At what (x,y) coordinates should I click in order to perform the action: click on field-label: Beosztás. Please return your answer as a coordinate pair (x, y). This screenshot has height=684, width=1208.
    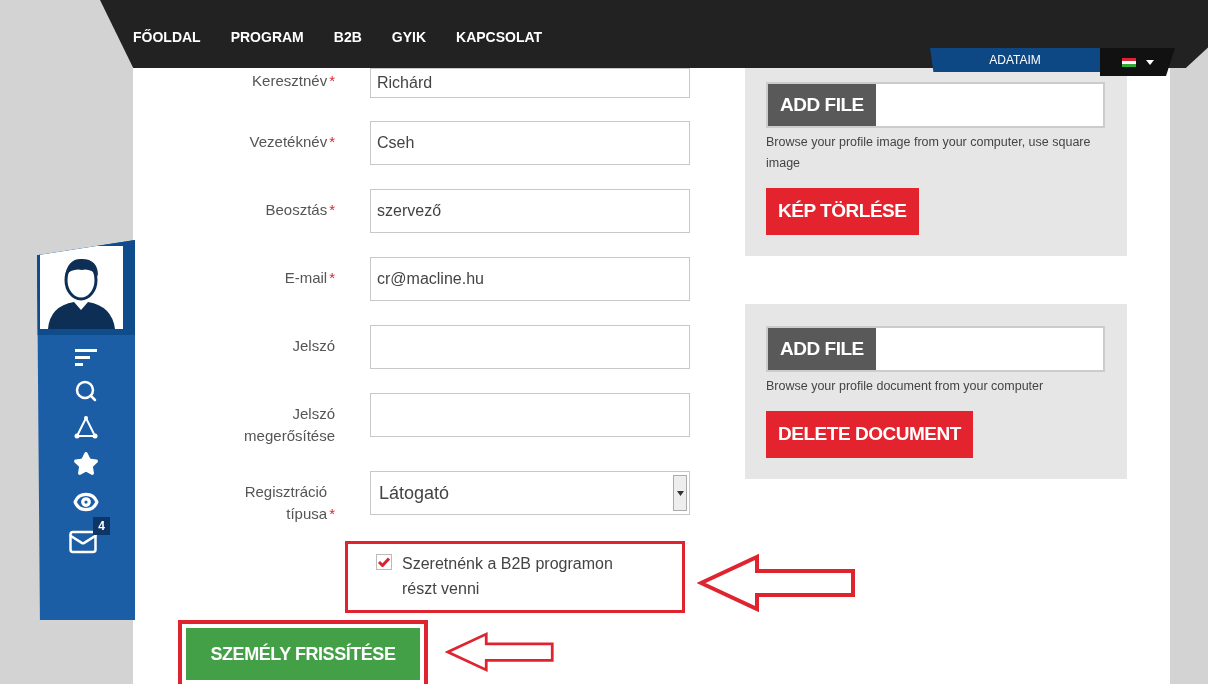
    Looking at the image, I should click on (296, 210).